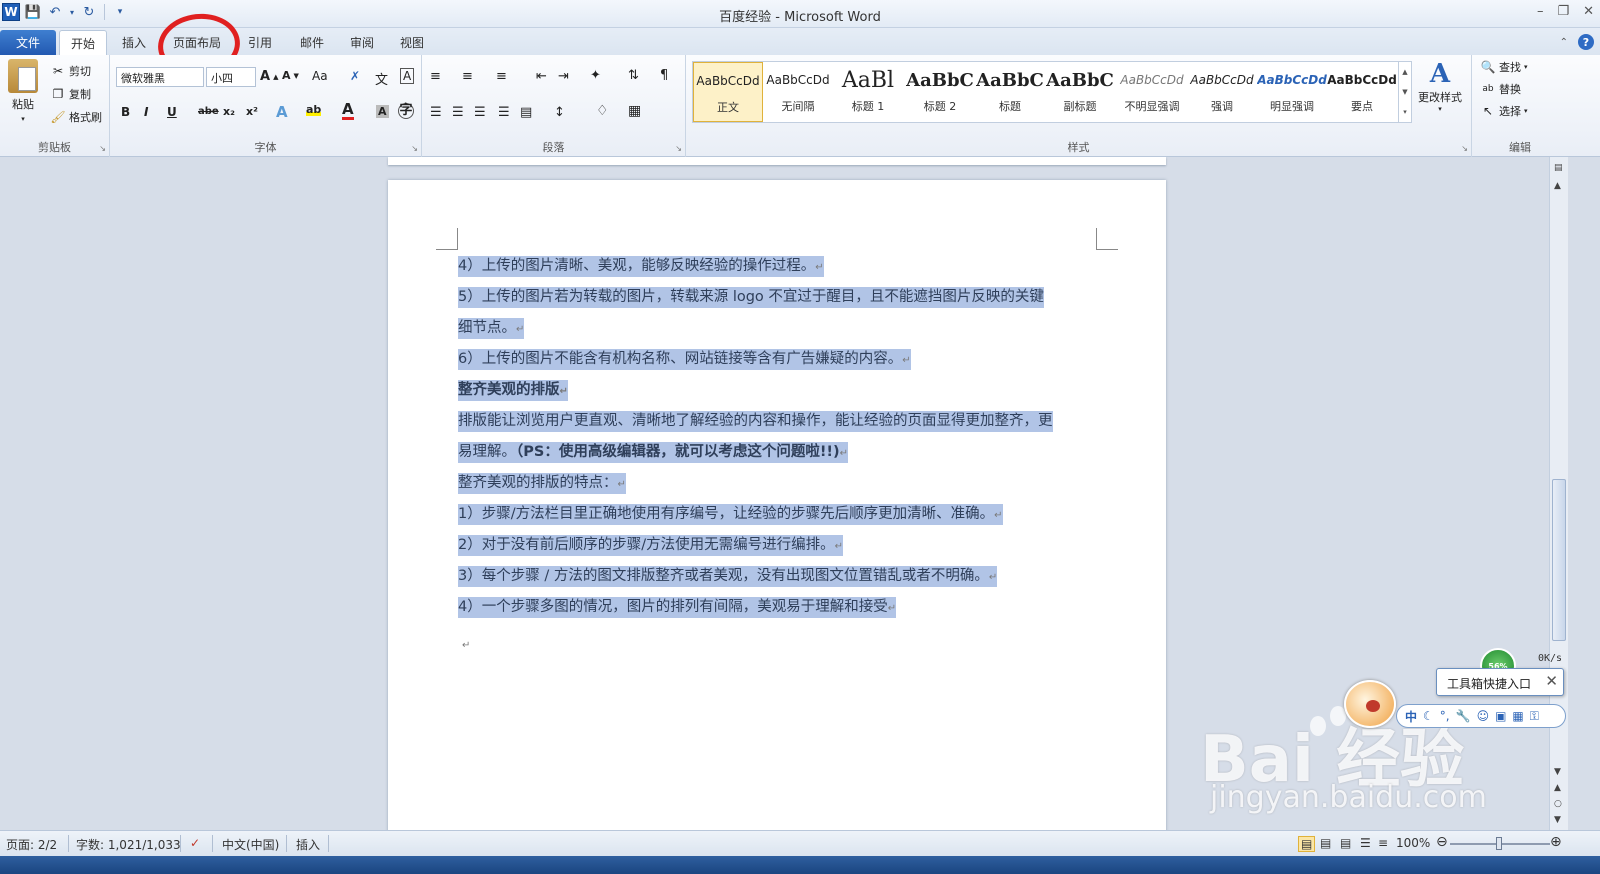 This screenshot has height=874, width=1600. What do you see at coordinates (1586, 42) in the screenshot?
I see `help-icon: ?` at bounding box center [1586, 42].